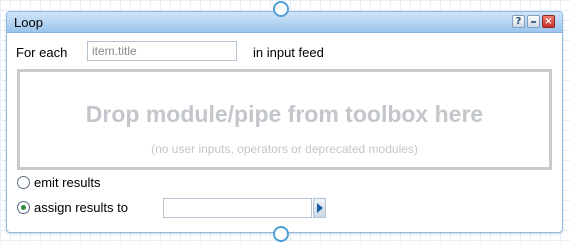  I want to click on drop-zone-instruction: Drop module/pipe from toolbox here, so click(284, 114).